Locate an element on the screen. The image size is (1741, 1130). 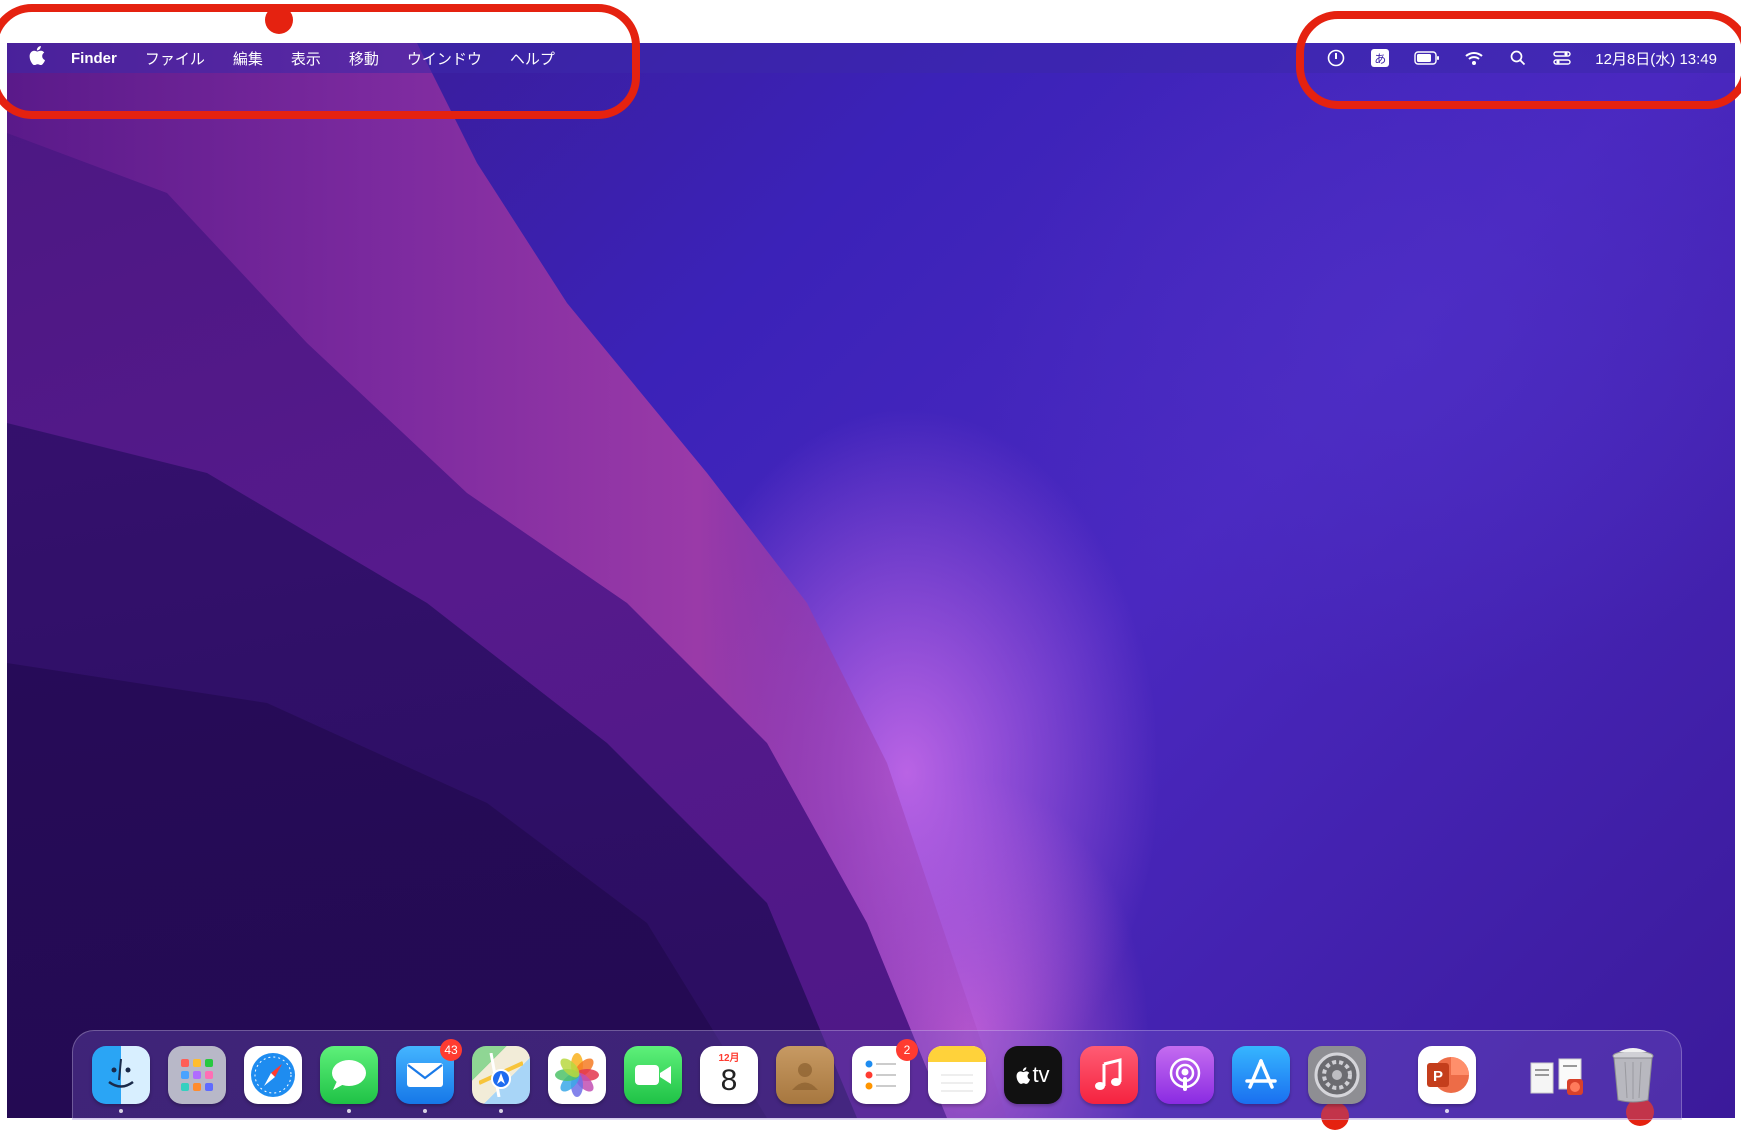
maps-icon is located at coordinates (501, 1079).